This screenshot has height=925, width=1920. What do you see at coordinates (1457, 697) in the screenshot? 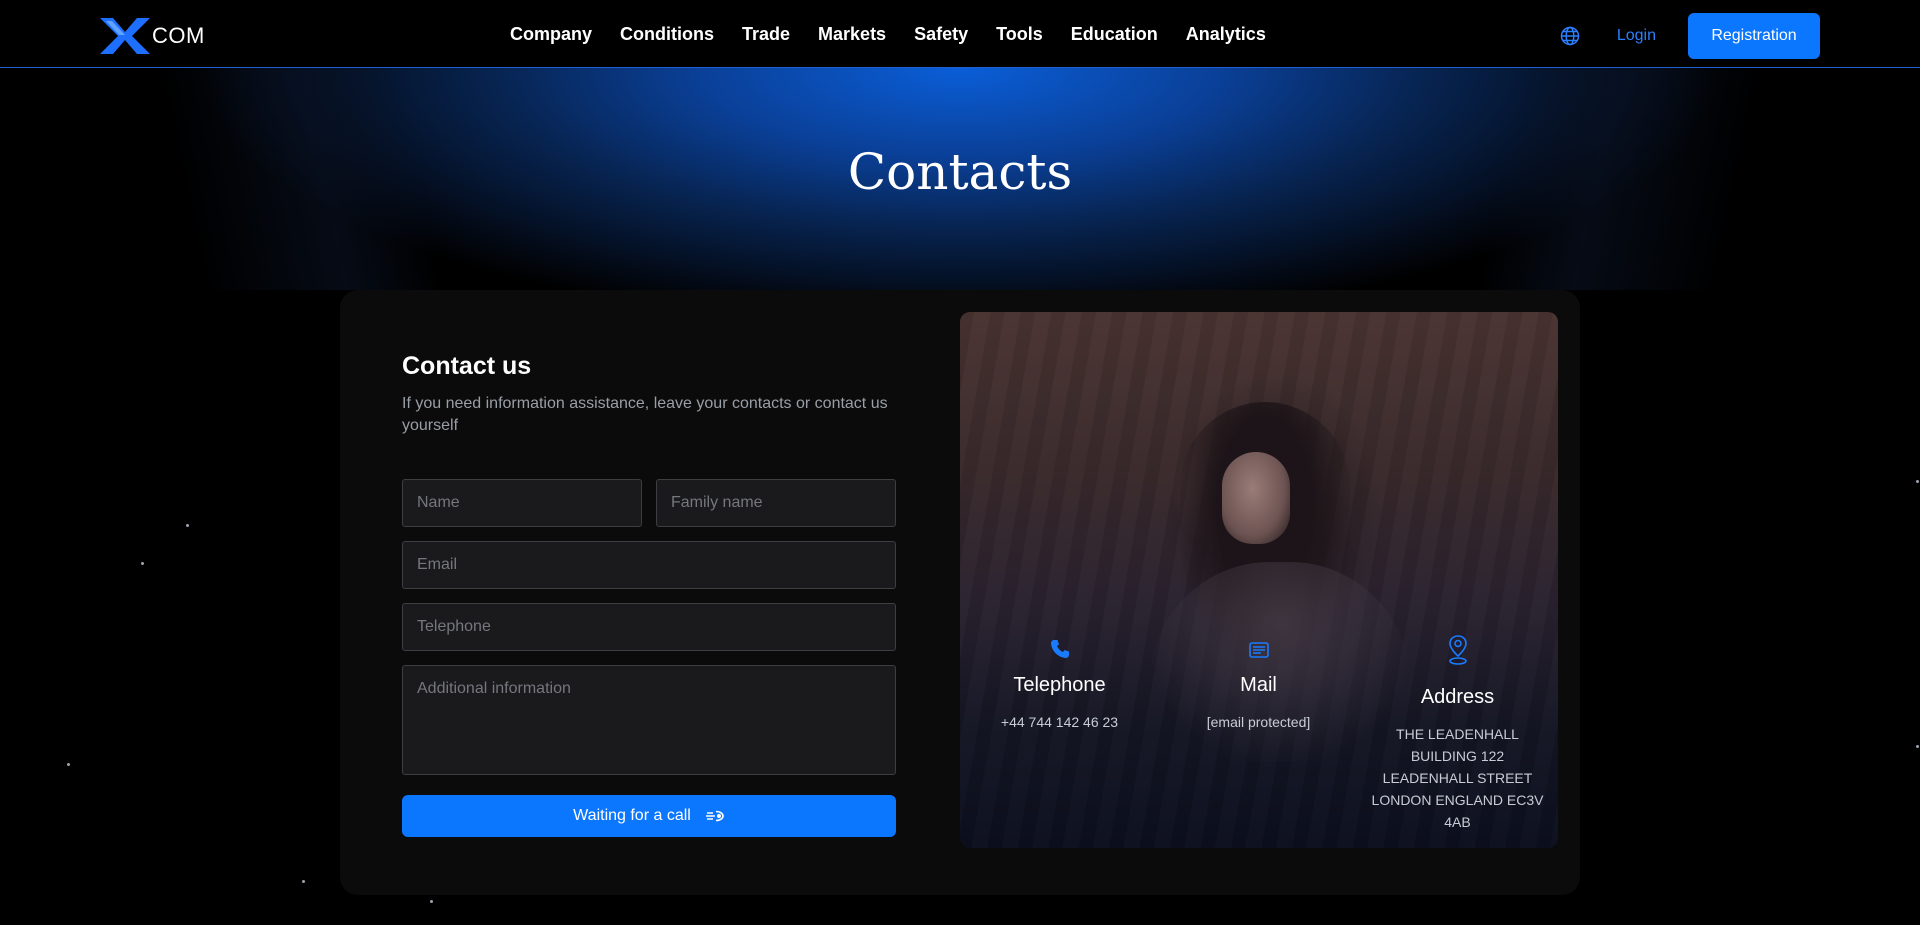
I see `address-label: Address` at bounding box center [1457, 697].